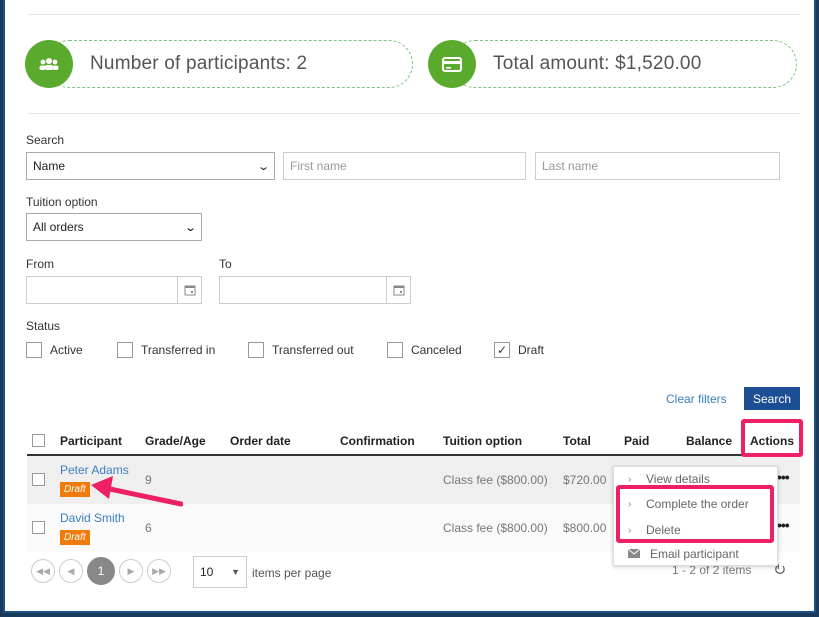 The image size is (819, 617). Describe the element at coordinates (772, 438) in the screenshot. I see `actions-highlight-box` at that location.